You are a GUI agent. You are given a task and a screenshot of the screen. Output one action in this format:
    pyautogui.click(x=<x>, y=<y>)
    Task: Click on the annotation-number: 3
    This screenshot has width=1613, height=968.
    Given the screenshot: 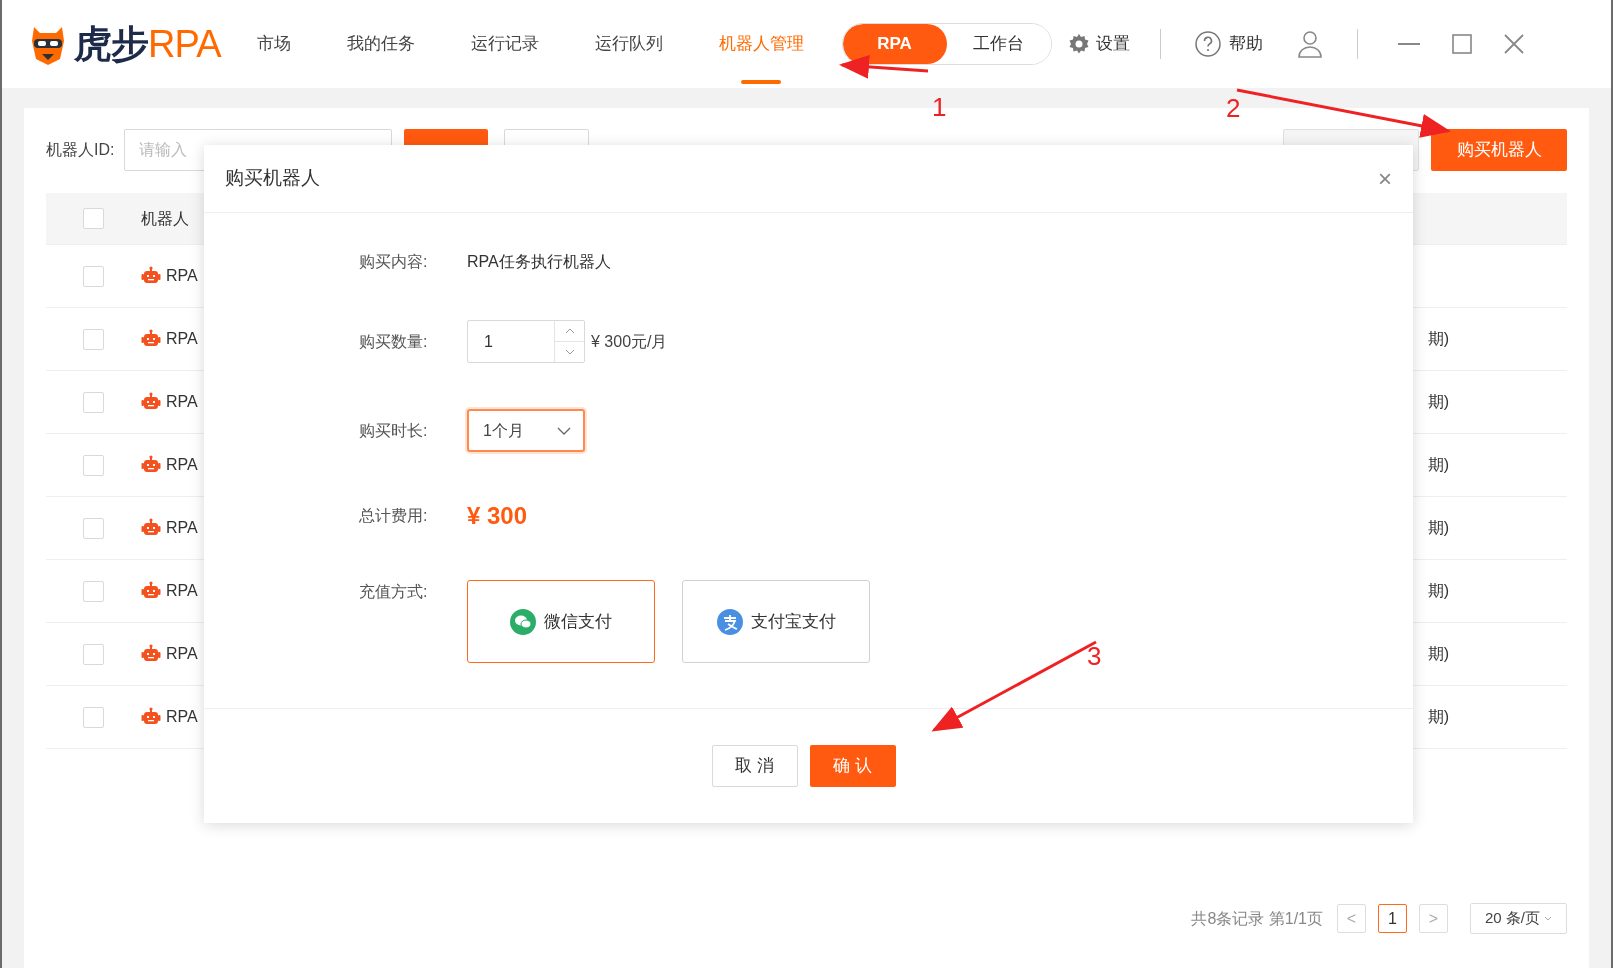 What is the action you would take?
    pyautogui.click(x=1094, y=656)
    